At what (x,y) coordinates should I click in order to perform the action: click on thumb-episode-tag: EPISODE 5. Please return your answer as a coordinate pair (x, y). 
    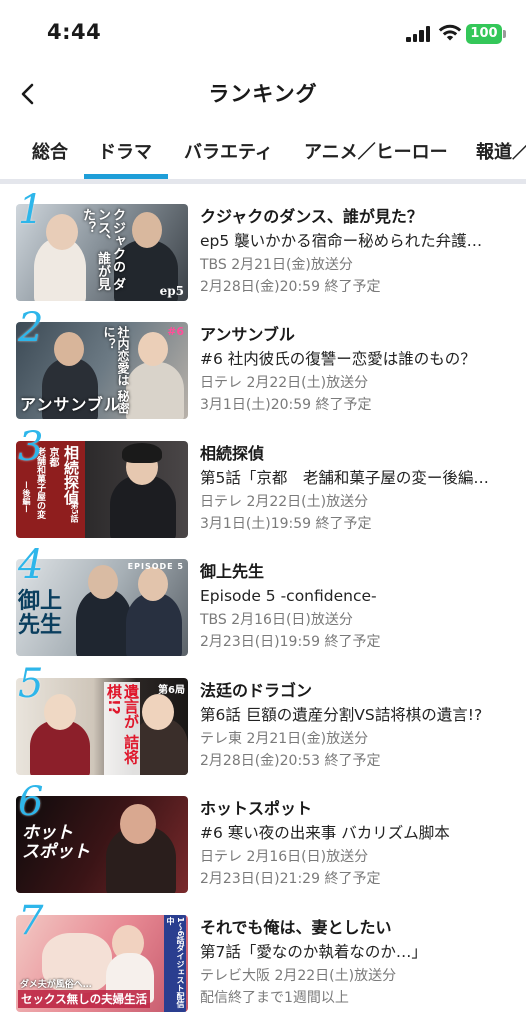
    Looking at the image, I should click on (155, 566).